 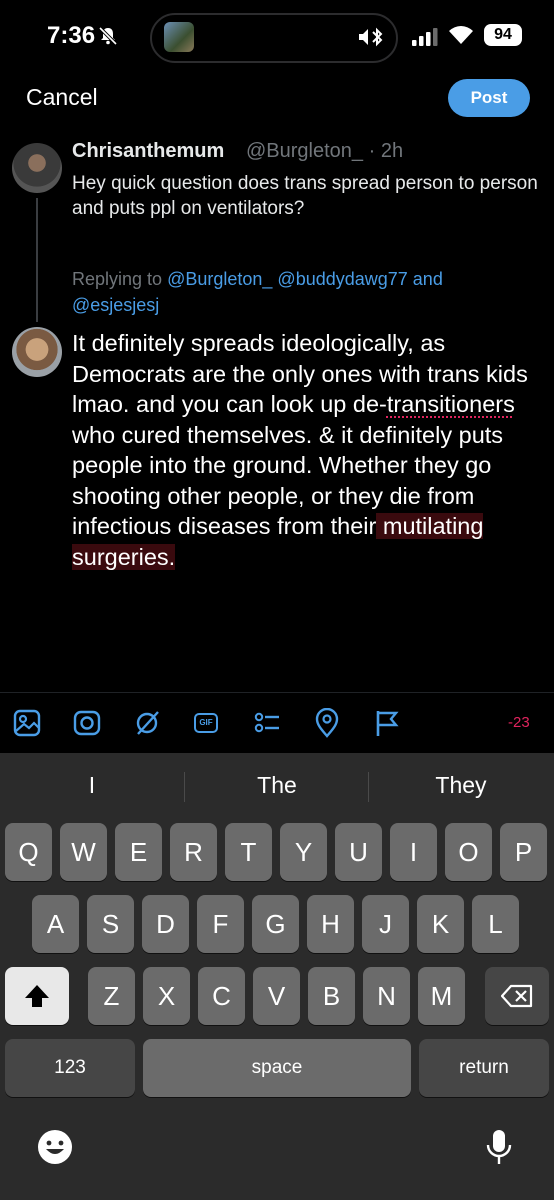 I want to click on shift-arrow-icon, so click(x=37, y=996).